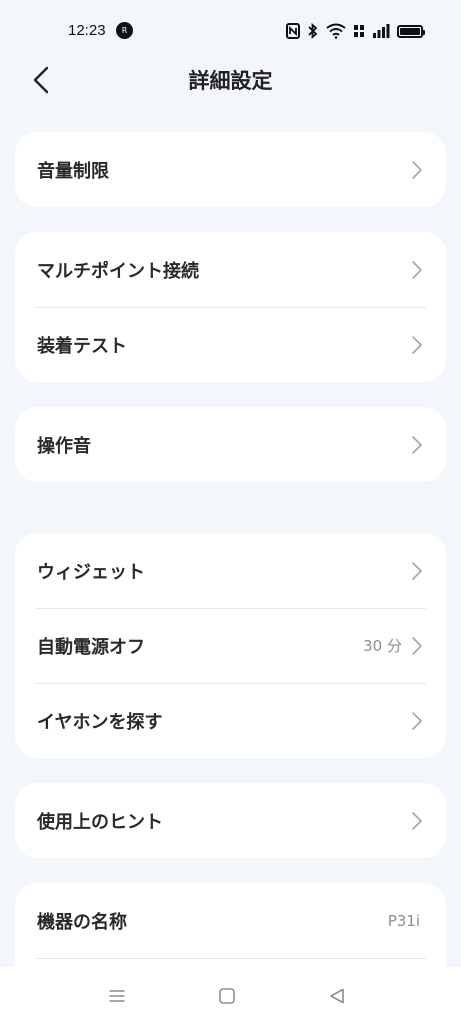 The image size is (461, 1024). I want to click on status-bar: 12:23 R, so click(230, 30).